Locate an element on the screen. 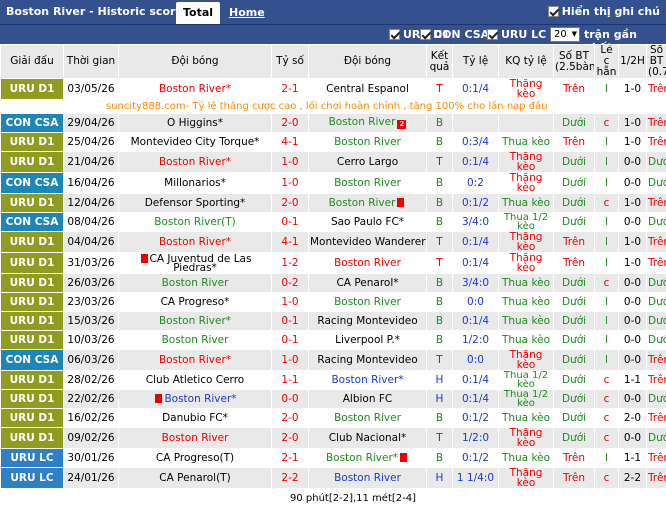 The height and width of the screenshot is (505, 666). home-team-cell: CA Penarol(T) is located at coordinates (195, 478).